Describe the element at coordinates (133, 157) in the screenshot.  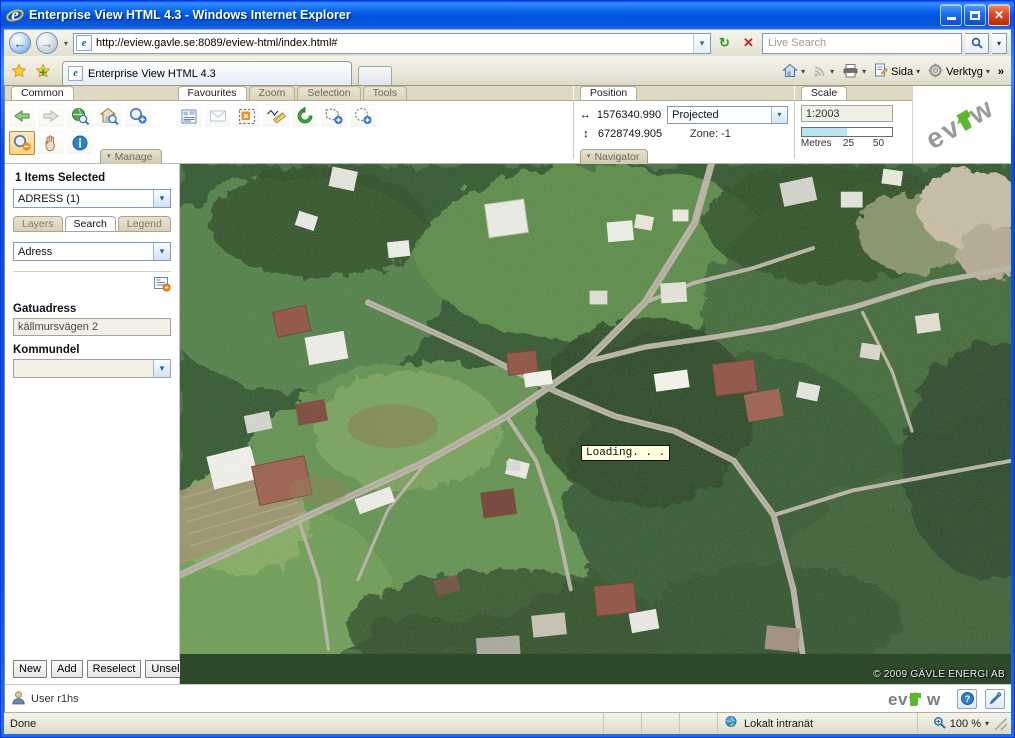
I see `manage-label: Manage` at that location.